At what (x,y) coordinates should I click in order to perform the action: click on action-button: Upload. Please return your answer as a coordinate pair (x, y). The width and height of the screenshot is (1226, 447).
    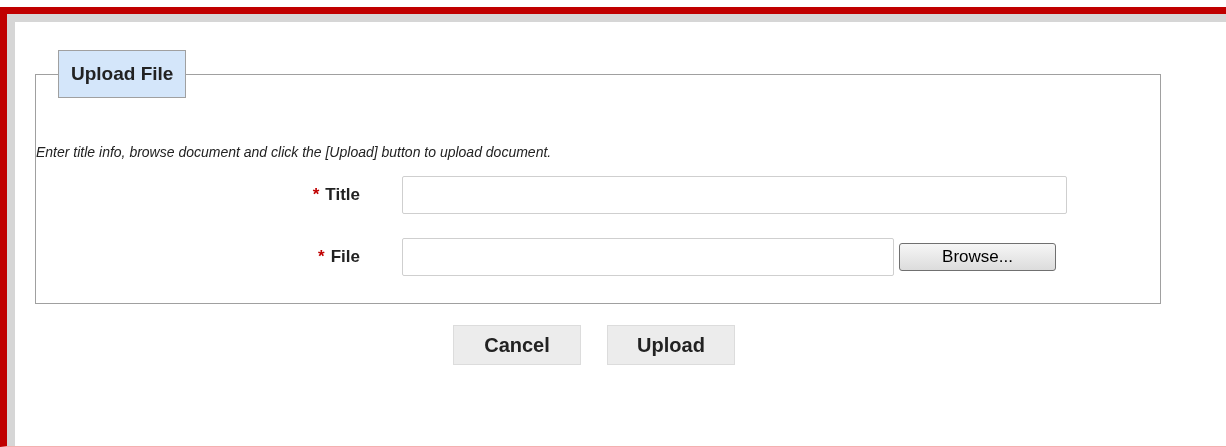
    Looking at the image, I should click on (671, 345).